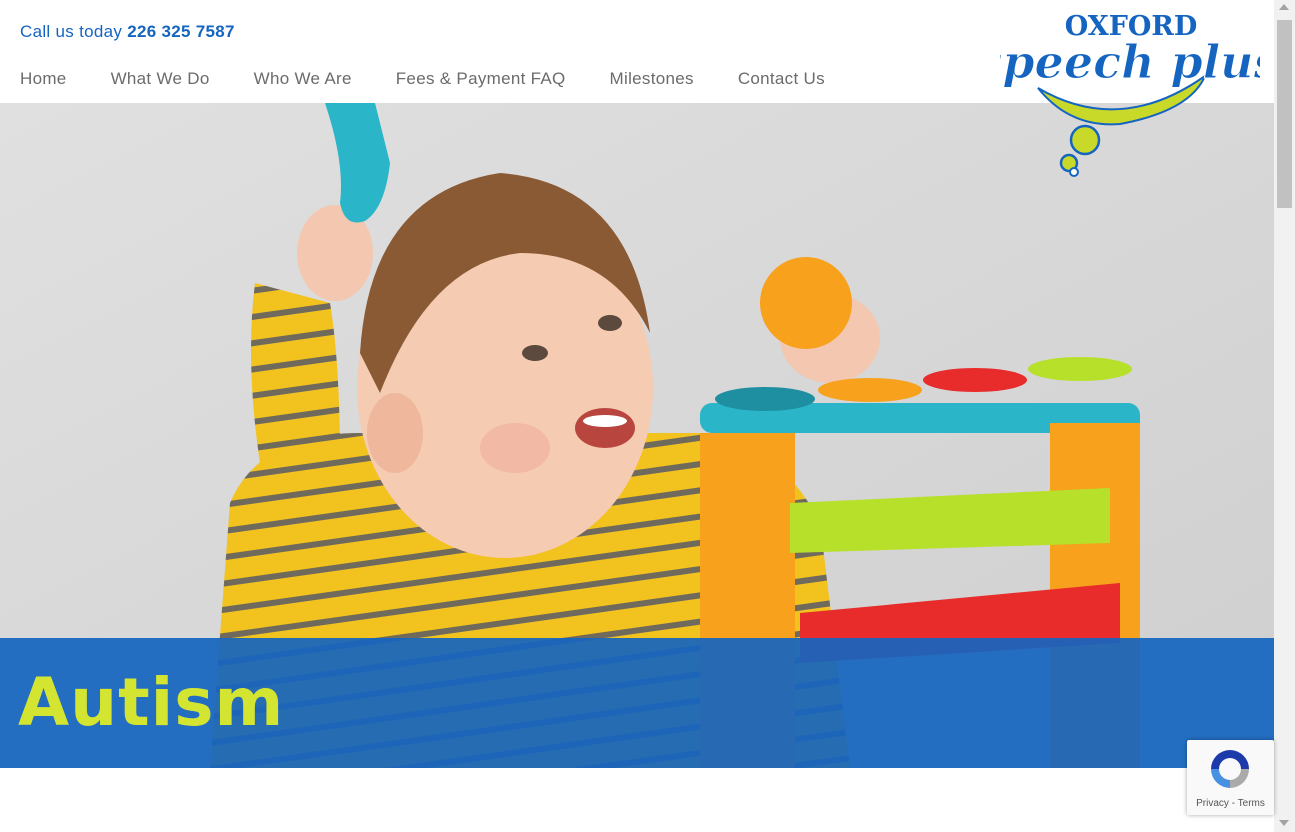 The image size is (1295, 832). I want to click on phone-link: 226 325 7587, so click(181, 31).